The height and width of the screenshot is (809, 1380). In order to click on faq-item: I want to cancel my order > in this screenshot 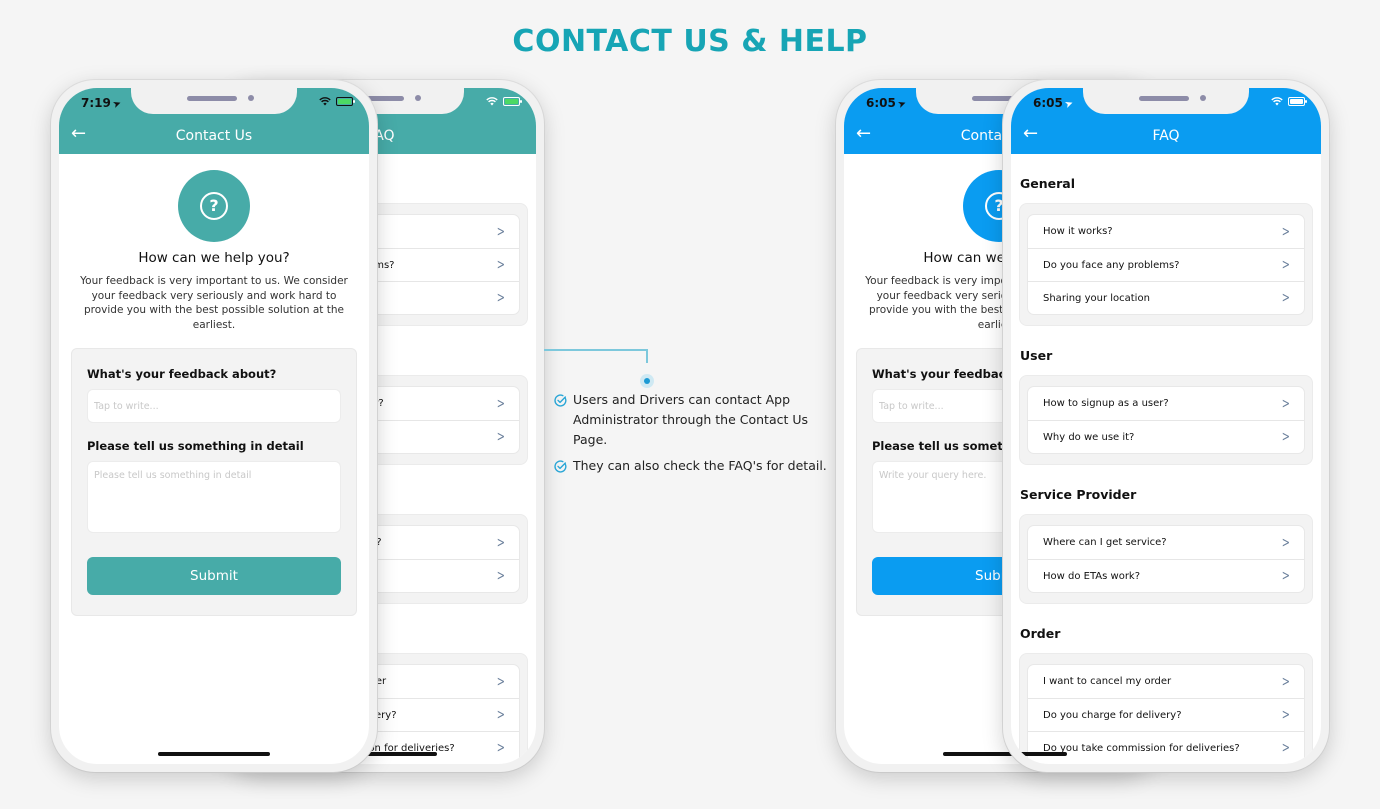, I will do `click(1166, 681)`.